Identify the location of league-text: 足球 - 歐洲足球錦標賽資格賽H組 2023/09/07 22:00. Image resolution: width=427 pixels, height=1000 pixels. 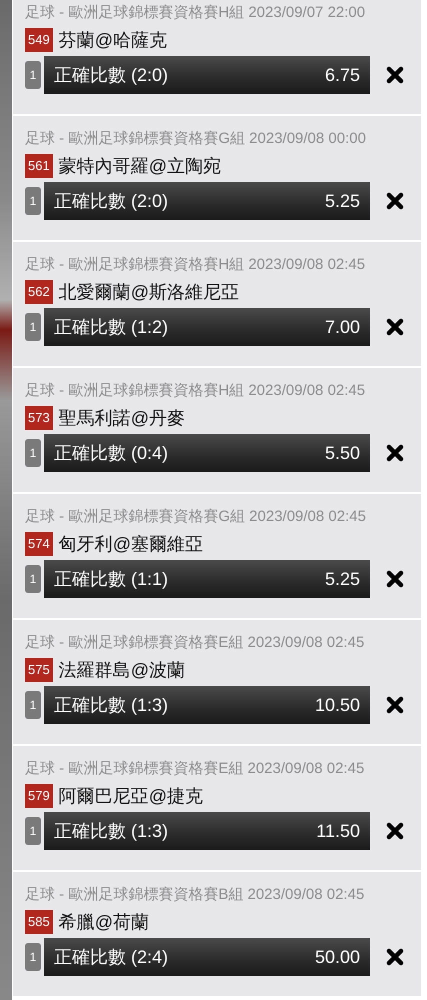
(195, 13).